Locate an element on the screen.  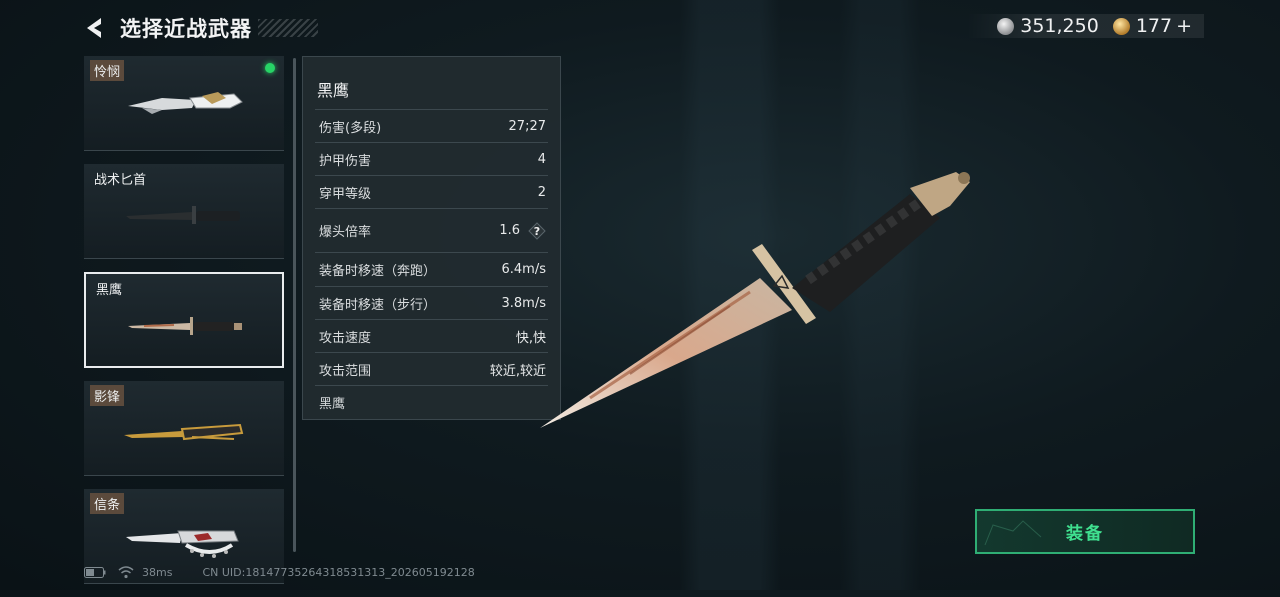
header: 选择近战武器 is located at coordinates (201, 28).